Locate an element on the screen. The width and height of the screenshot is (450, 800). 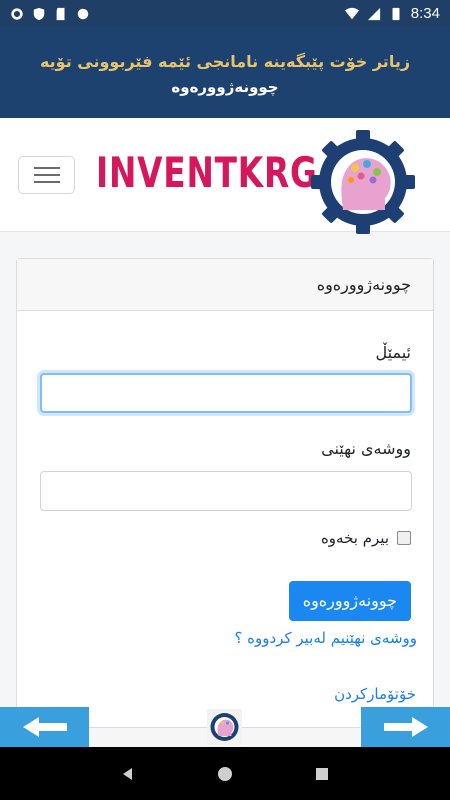
remember-checkbox is located at coordinates (404, 538).